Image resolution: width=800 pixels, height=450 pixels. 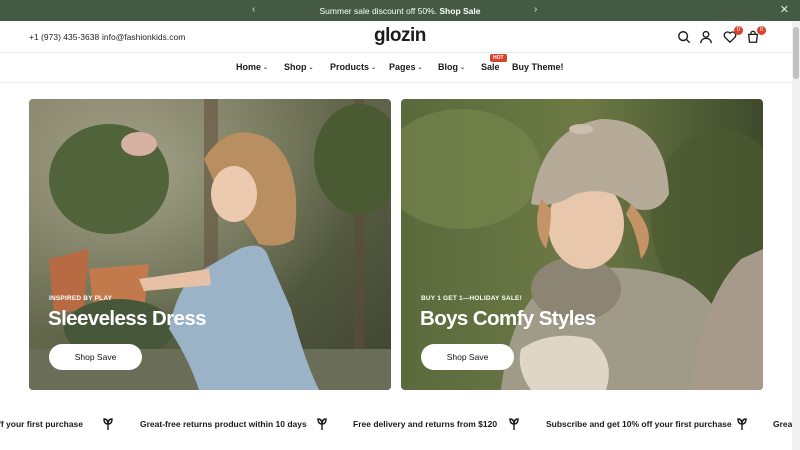 I want to click on account-icon, so click(x=706, y=37).